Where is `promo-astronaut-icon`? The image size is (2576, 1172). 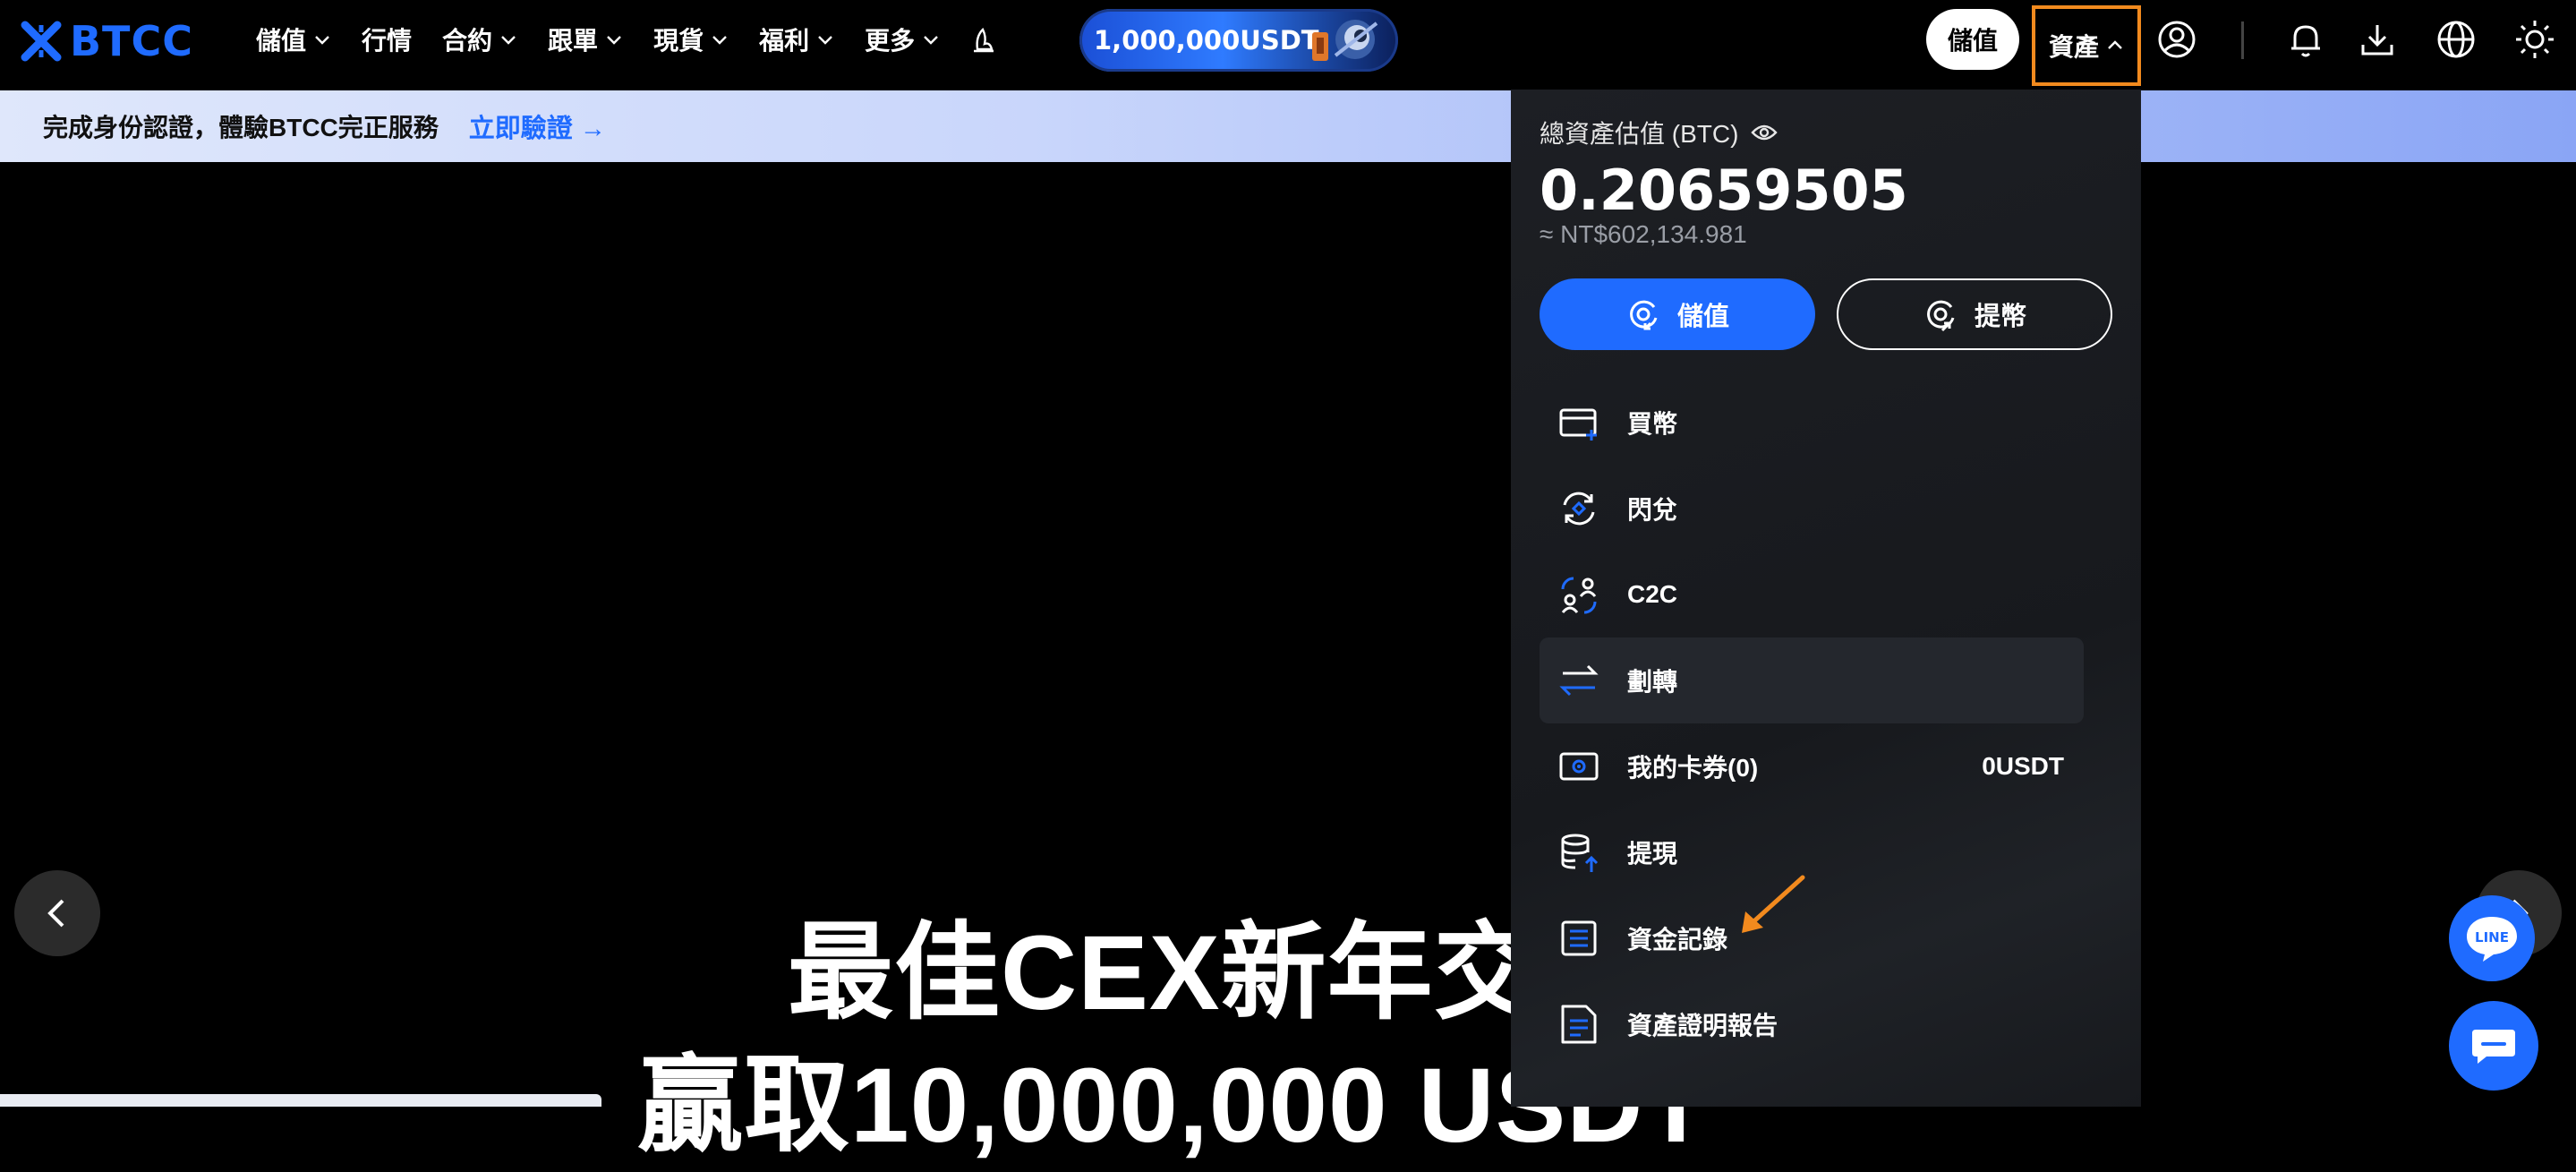 promo-astronaut-icon is located at coordinates (1345, 40).